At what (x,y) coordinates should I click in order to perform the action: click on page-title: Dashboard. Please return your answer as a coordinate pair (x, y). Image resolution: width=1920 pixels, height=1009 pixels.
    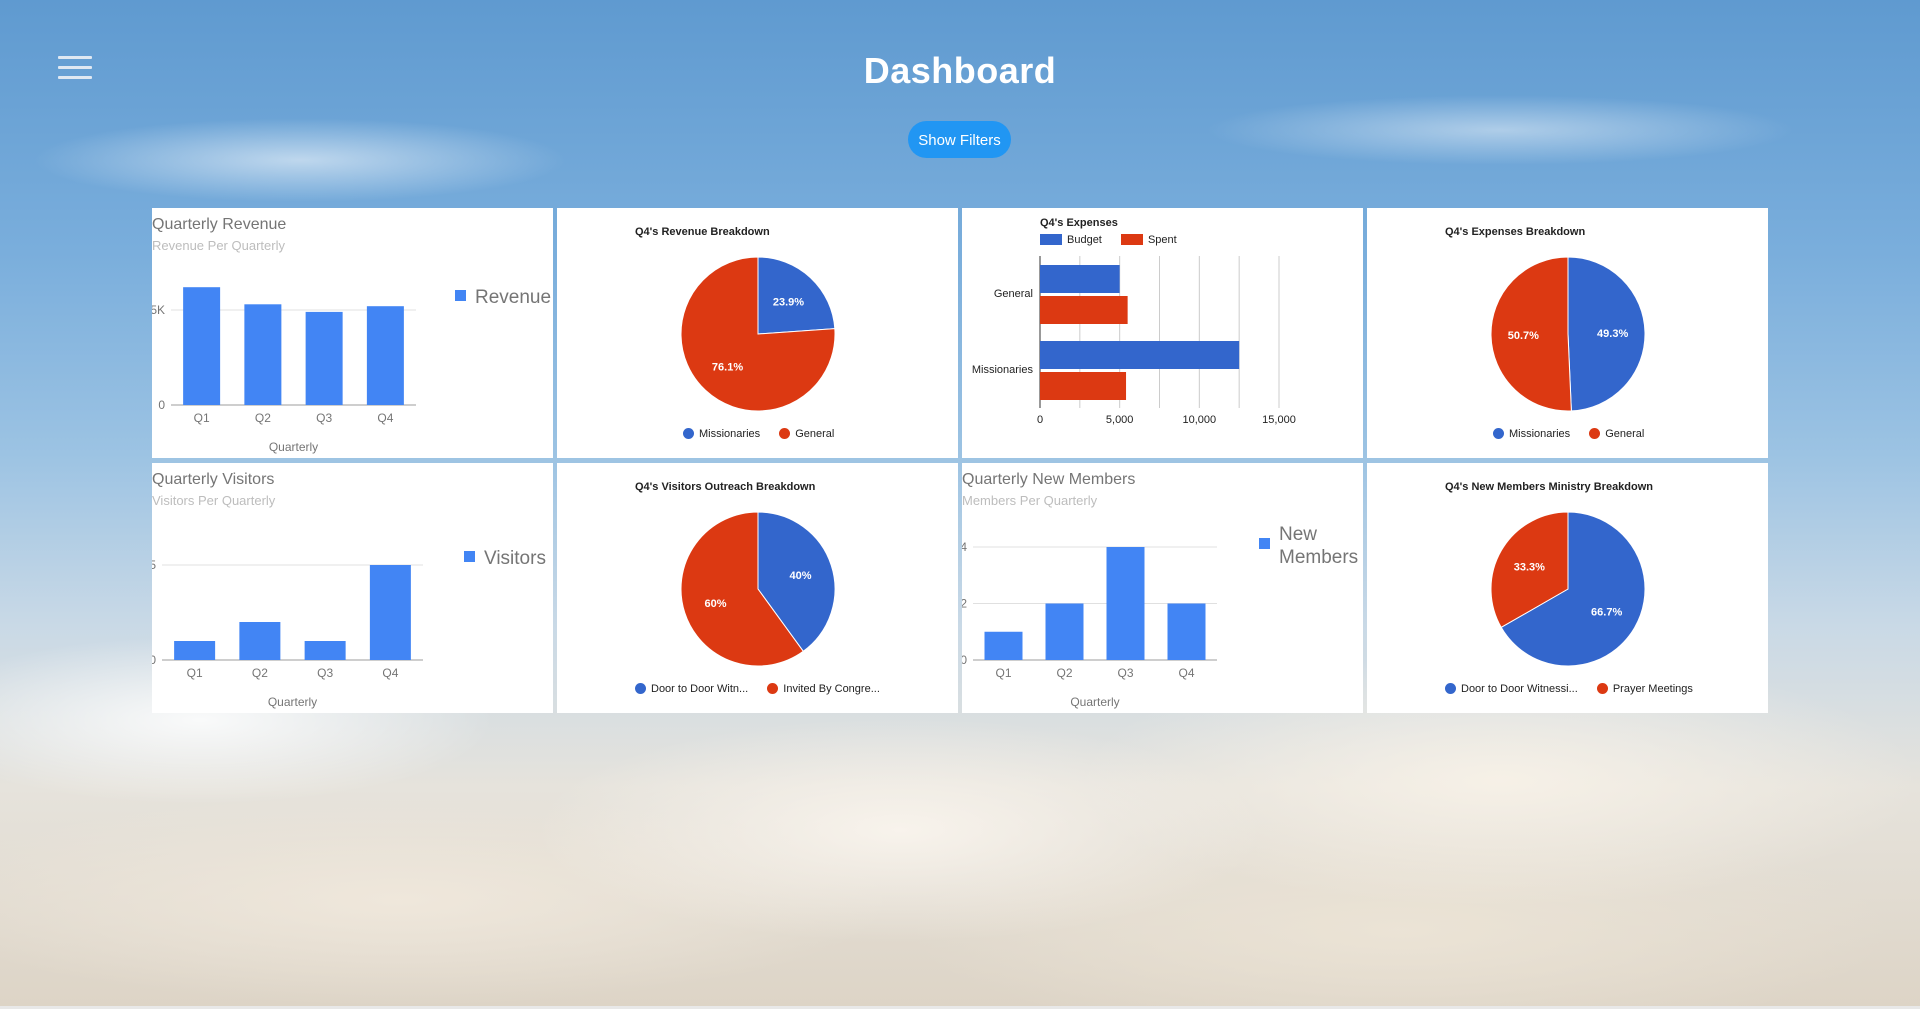
    Looking at the image, I should click on (960, 70).